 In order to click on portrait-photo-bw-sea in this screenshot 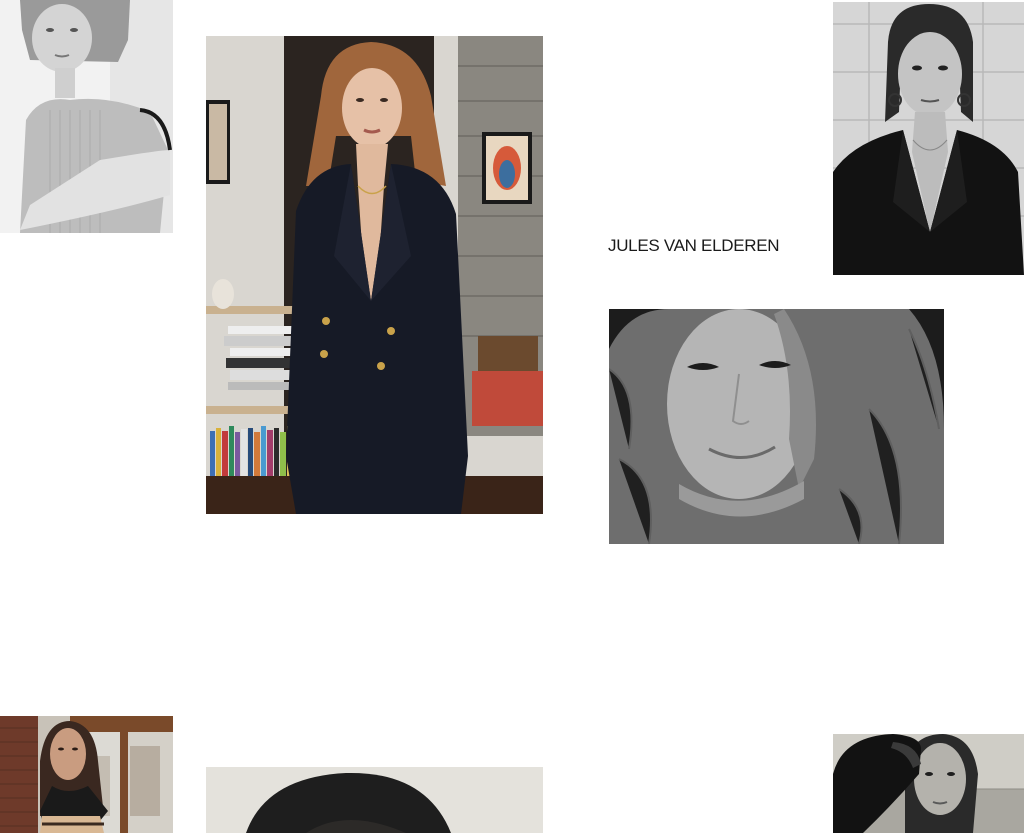, I will do `click(928, 783)`.